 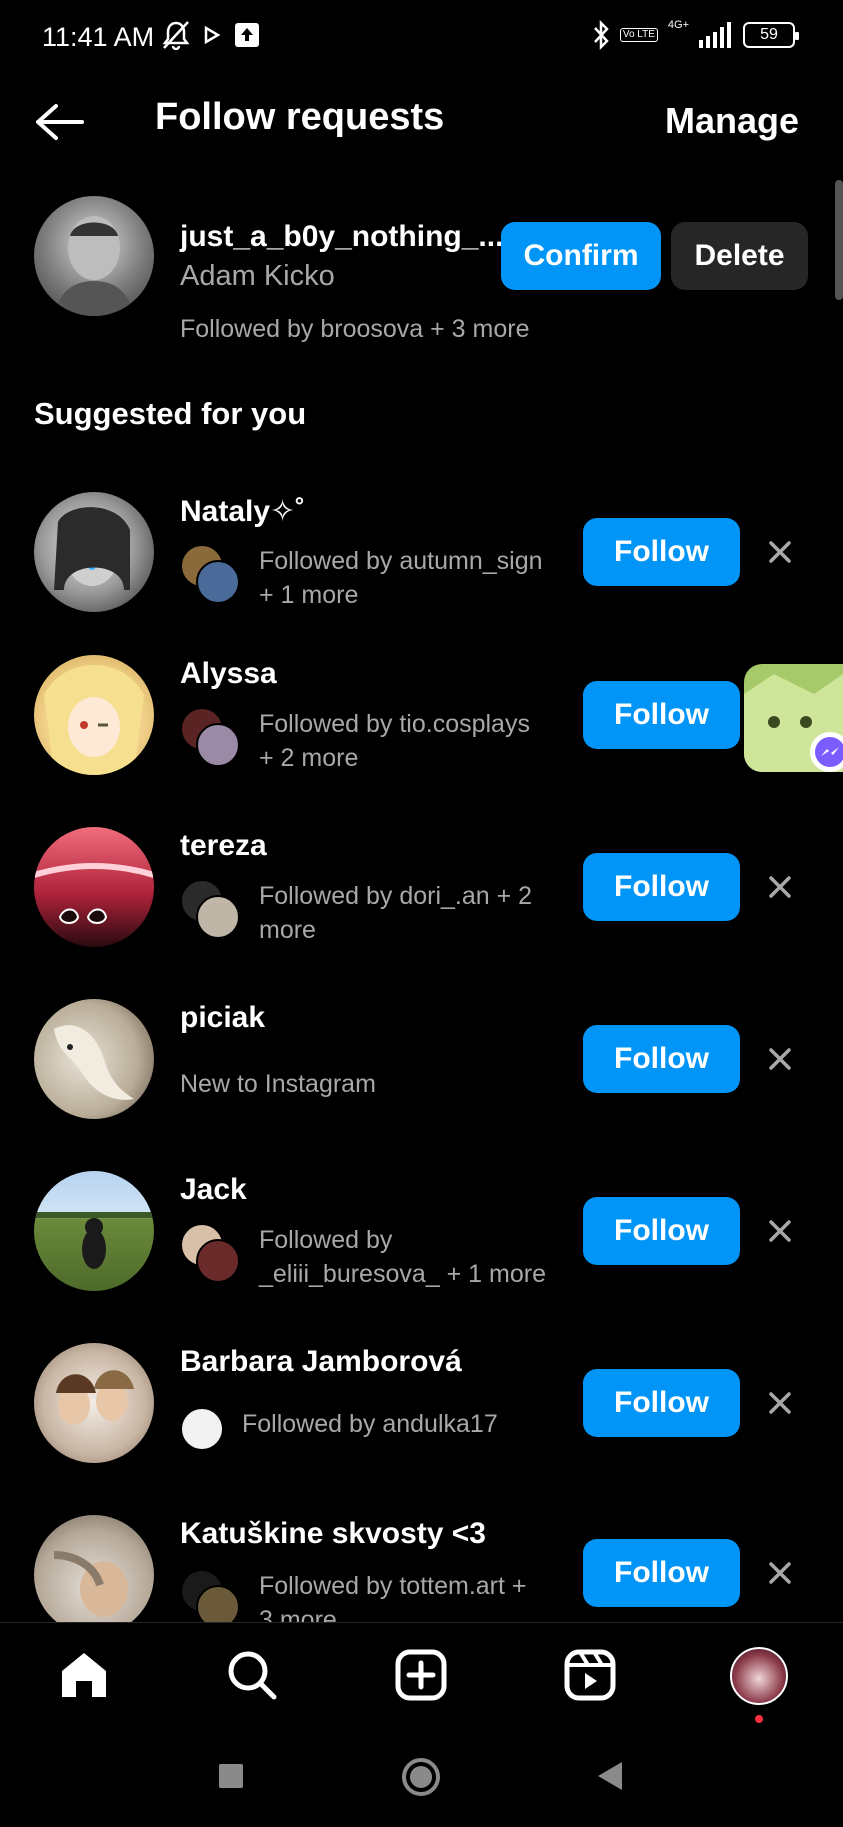 I want to click on bottom-nav, so click(x=421, y=1674).